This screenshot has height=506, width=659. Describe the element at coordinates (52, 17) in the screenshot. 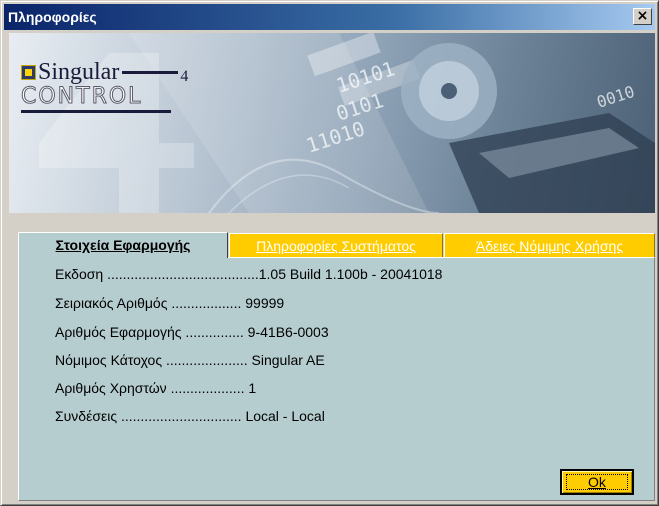

I see `window-title: Πληροφορίες` at that location.